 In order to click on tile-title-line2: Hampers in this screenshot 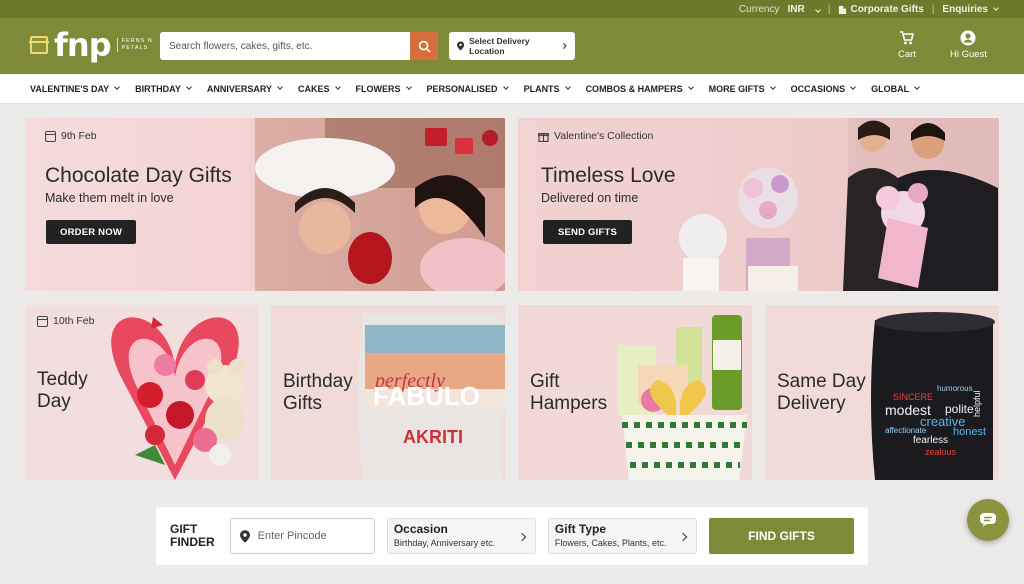, I will do `click(569, 403)`.